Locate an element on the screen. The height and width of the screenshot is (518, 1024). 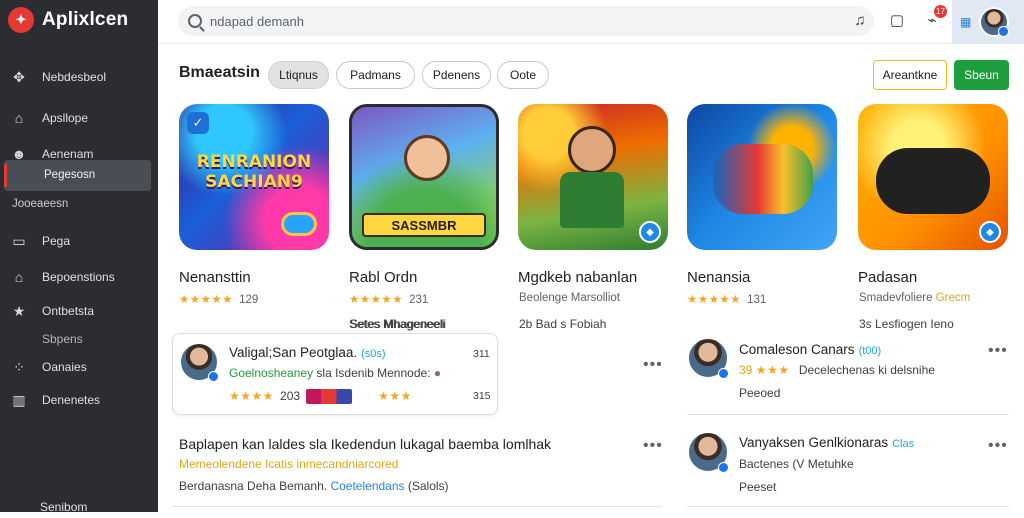
art-decoration is located at coordinates (299, 224).